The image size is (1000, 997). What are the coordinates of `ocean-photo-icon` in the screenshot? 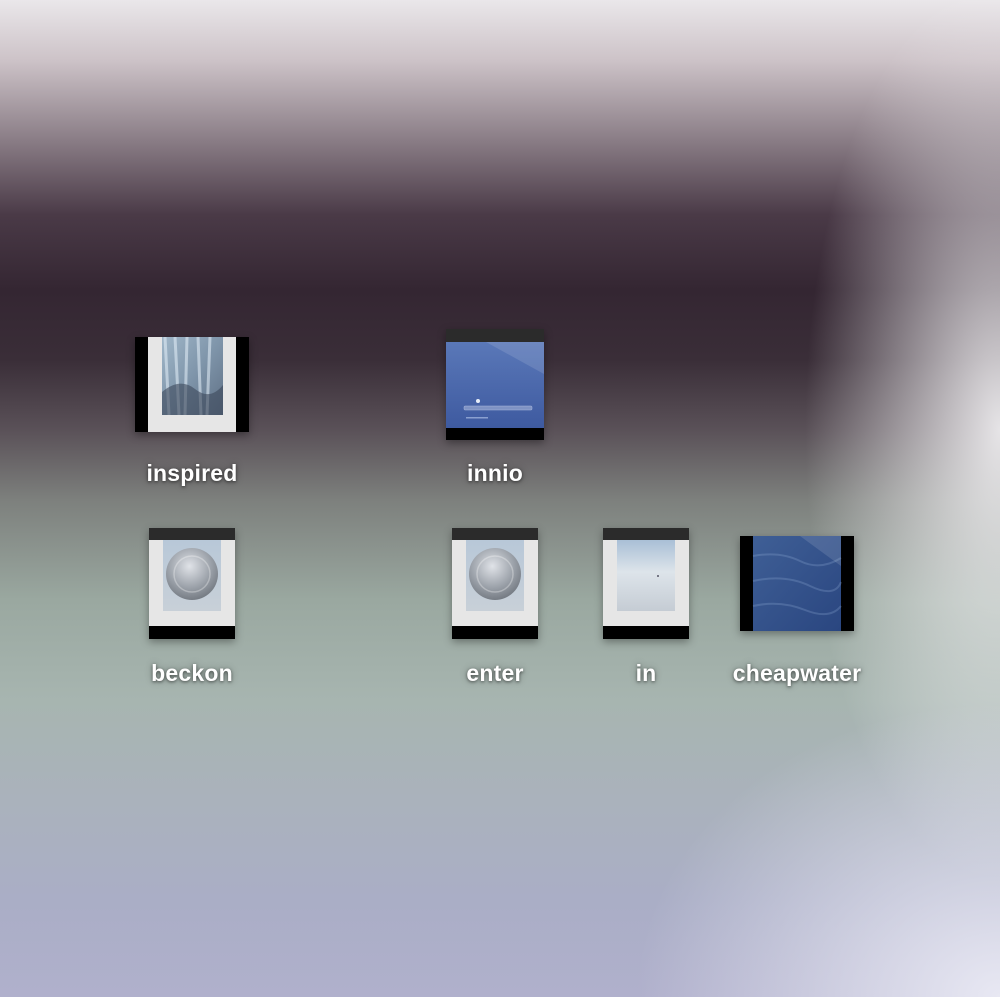 It's located at (797, 583).